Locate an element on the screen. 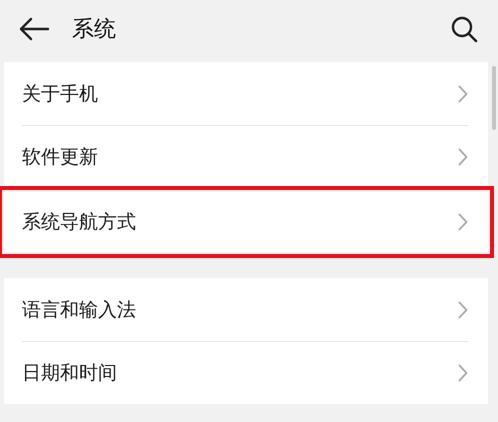 The height and width of the screenshot is (422, 498). search-icon is located at coordinates (464, 29).